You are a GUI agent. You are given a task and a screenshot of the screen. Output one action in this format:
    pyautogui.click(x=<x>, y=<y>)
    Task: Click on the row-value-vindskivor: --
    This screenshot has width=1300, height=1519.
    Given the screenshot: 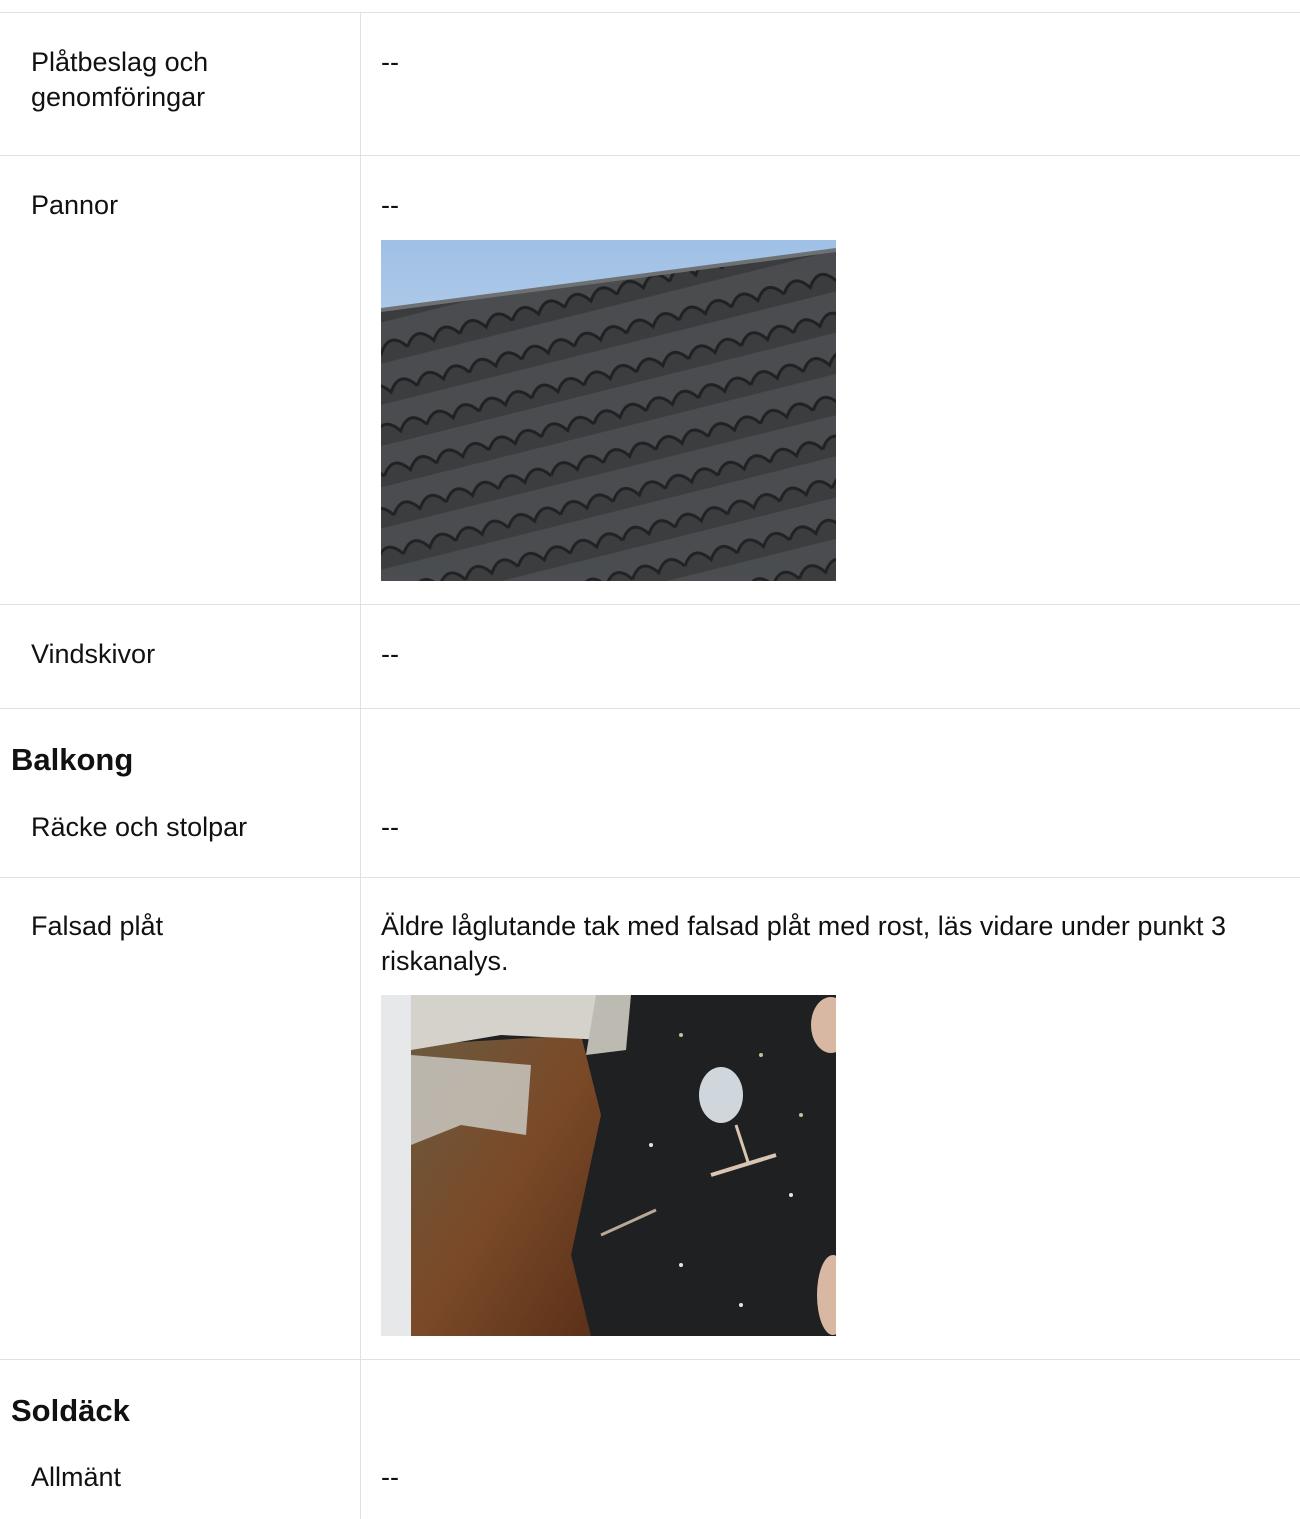 What is the action you would take?
    pyautogui.click(x=390, y=654)
    